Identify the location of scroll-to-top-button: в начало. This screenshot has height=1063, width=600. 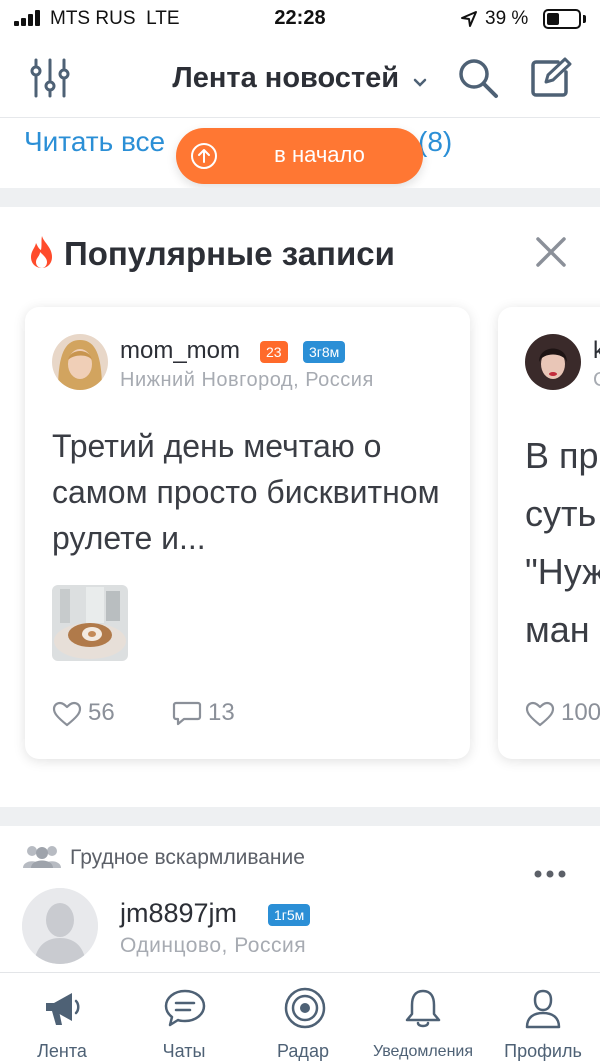
(299, 156).